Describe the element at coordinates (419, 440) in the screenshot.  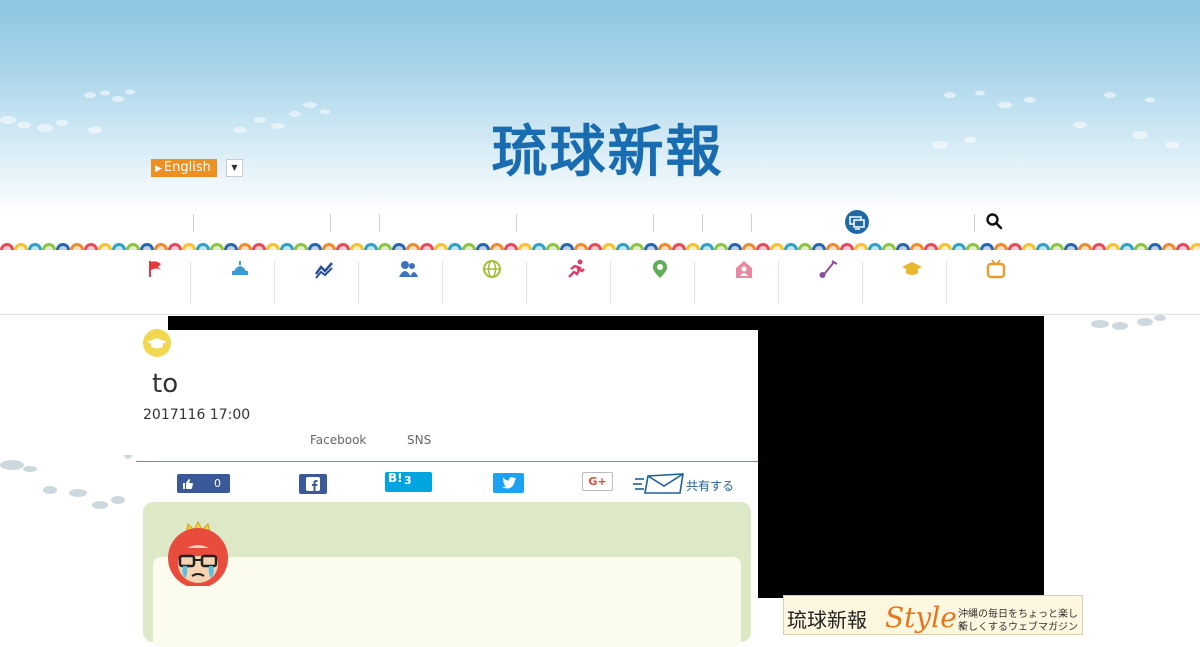
I see `share-sns-label: SNS` at that location.